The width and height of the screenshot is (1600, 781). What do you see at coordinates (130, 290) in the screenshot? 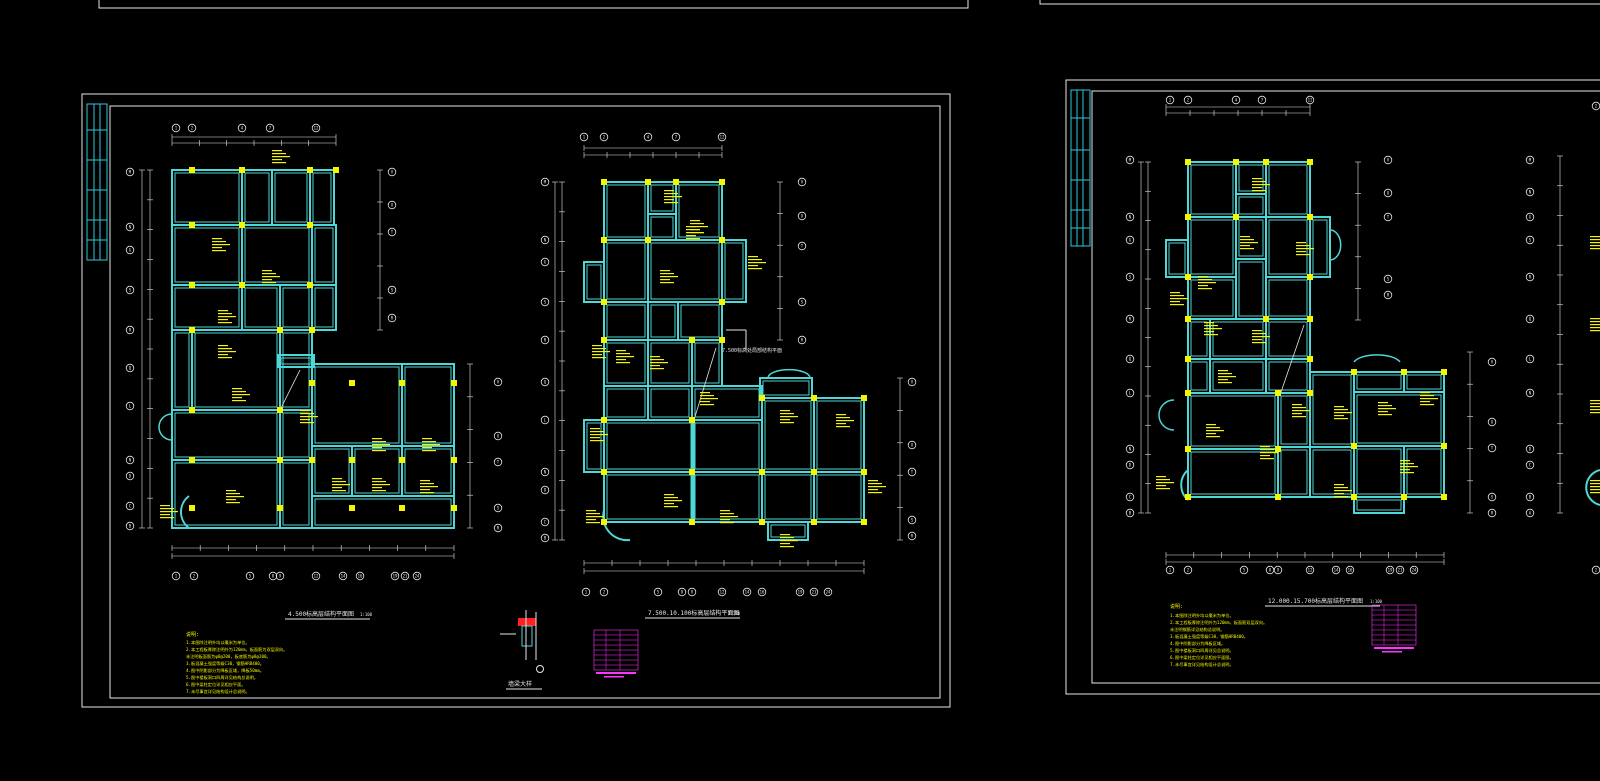
I see `axis-label: S` at bounding box center [130, 290].